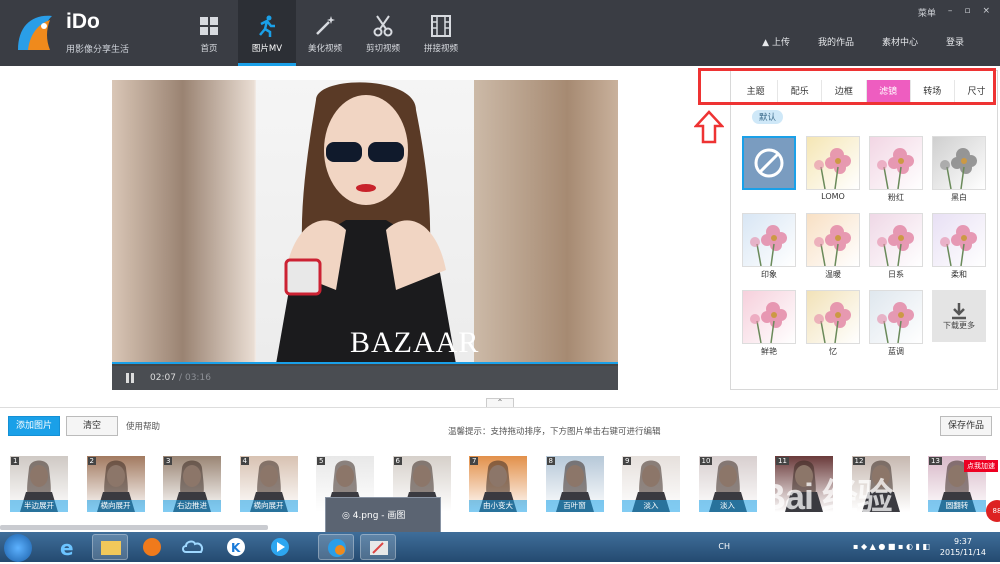 This screenshot has width=1000, height=564. Describe the element at coordinates (966, 426) in the screenshot. I see `save-work-button: 保存作品` at that location.